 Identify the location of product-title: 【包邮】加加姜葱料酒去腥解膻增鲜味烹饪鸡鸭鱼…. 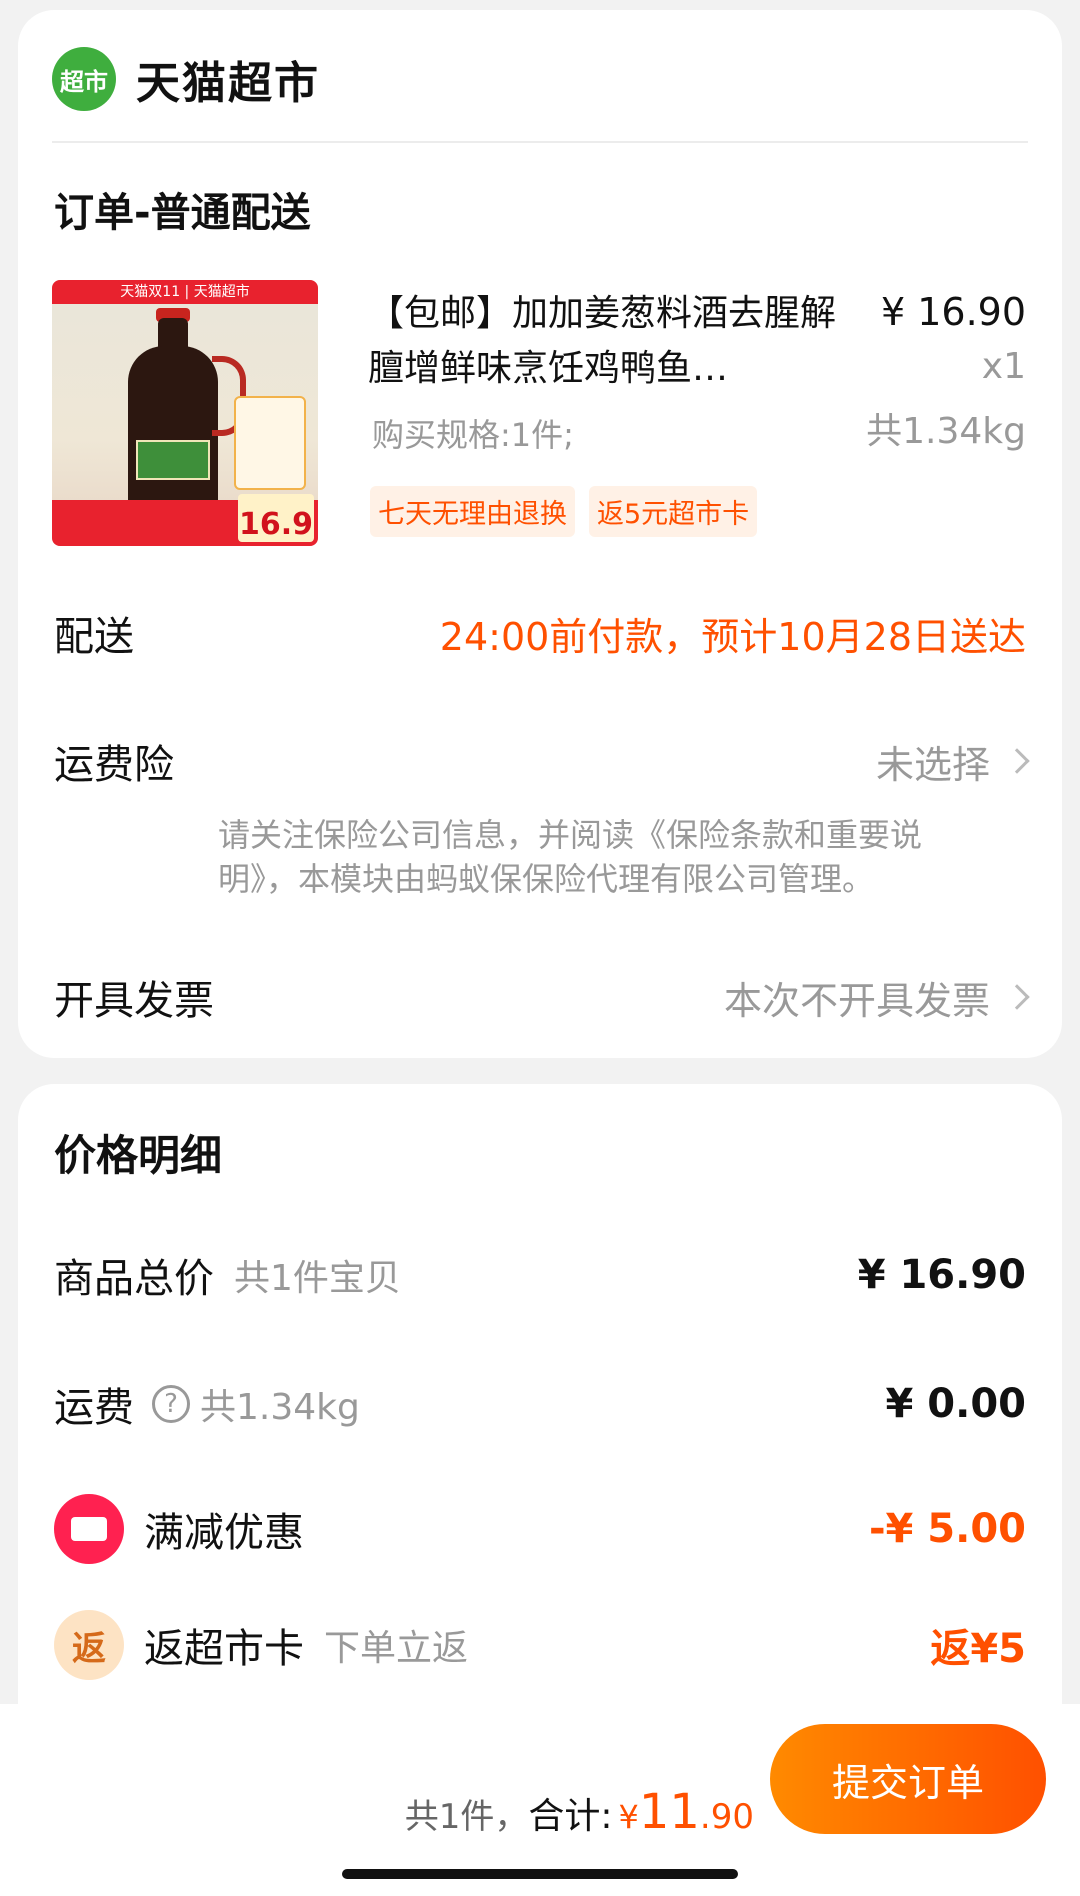
(618, 341).